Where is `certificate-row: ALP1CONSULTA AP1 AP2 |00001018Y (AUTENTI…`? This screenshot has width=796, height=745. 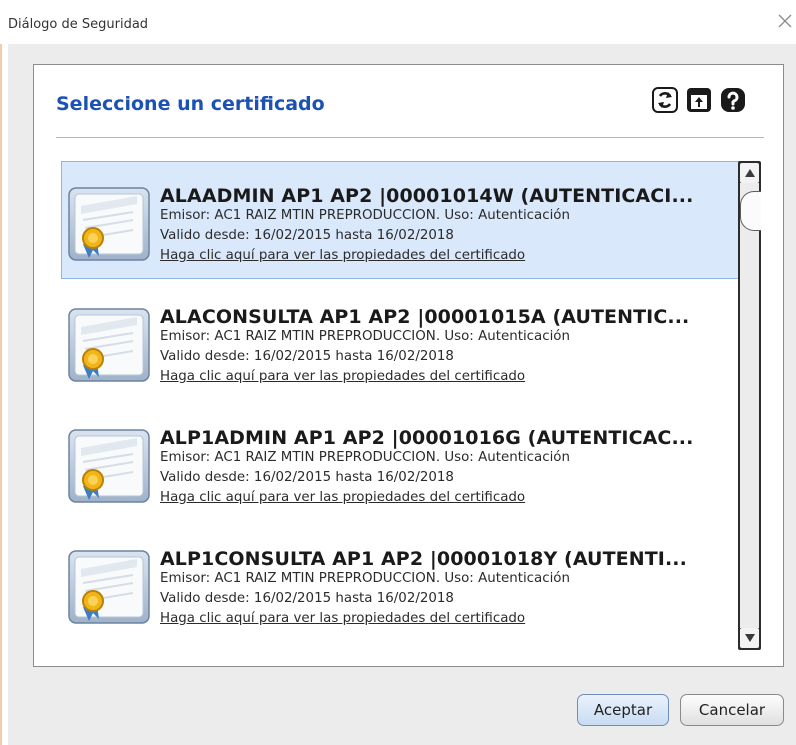
certificate-row: ALP1CONSULTA AP1 AP2 |00001018Y (AUTENTI… is located at coordinates (400, 583).